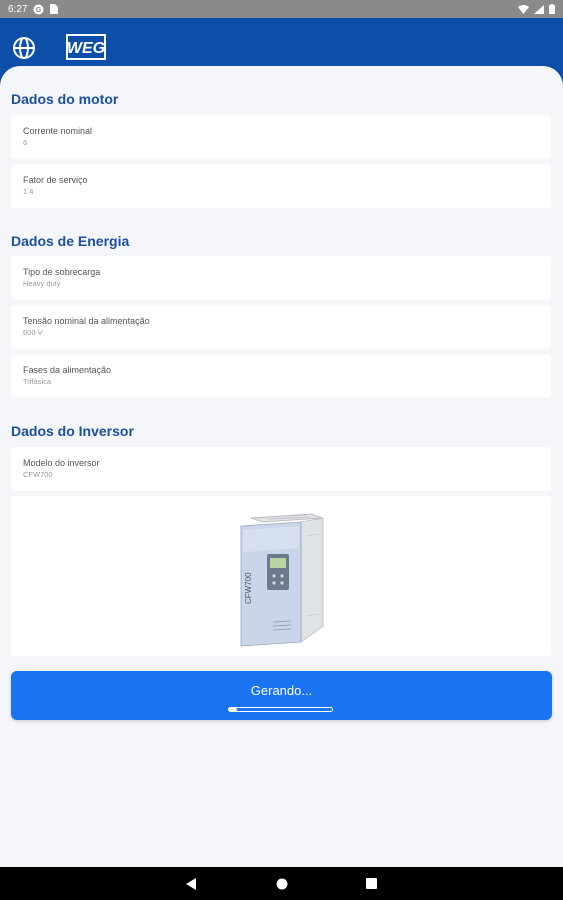 This screenshot has height=900, width=563. I want to click on field-tipo-sobrecarga: Tipo de sobrecarga Heavy duty, so click(281, 278).